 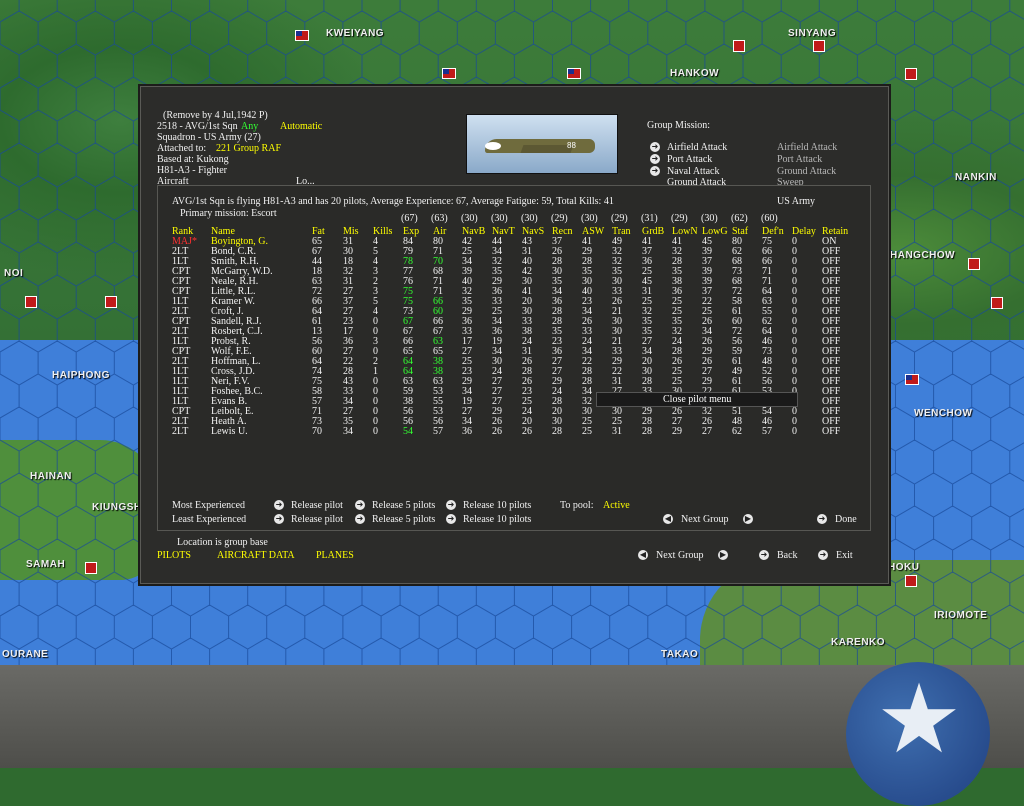 I want to click on done-icon: ➜, so click(x=822, y=519).